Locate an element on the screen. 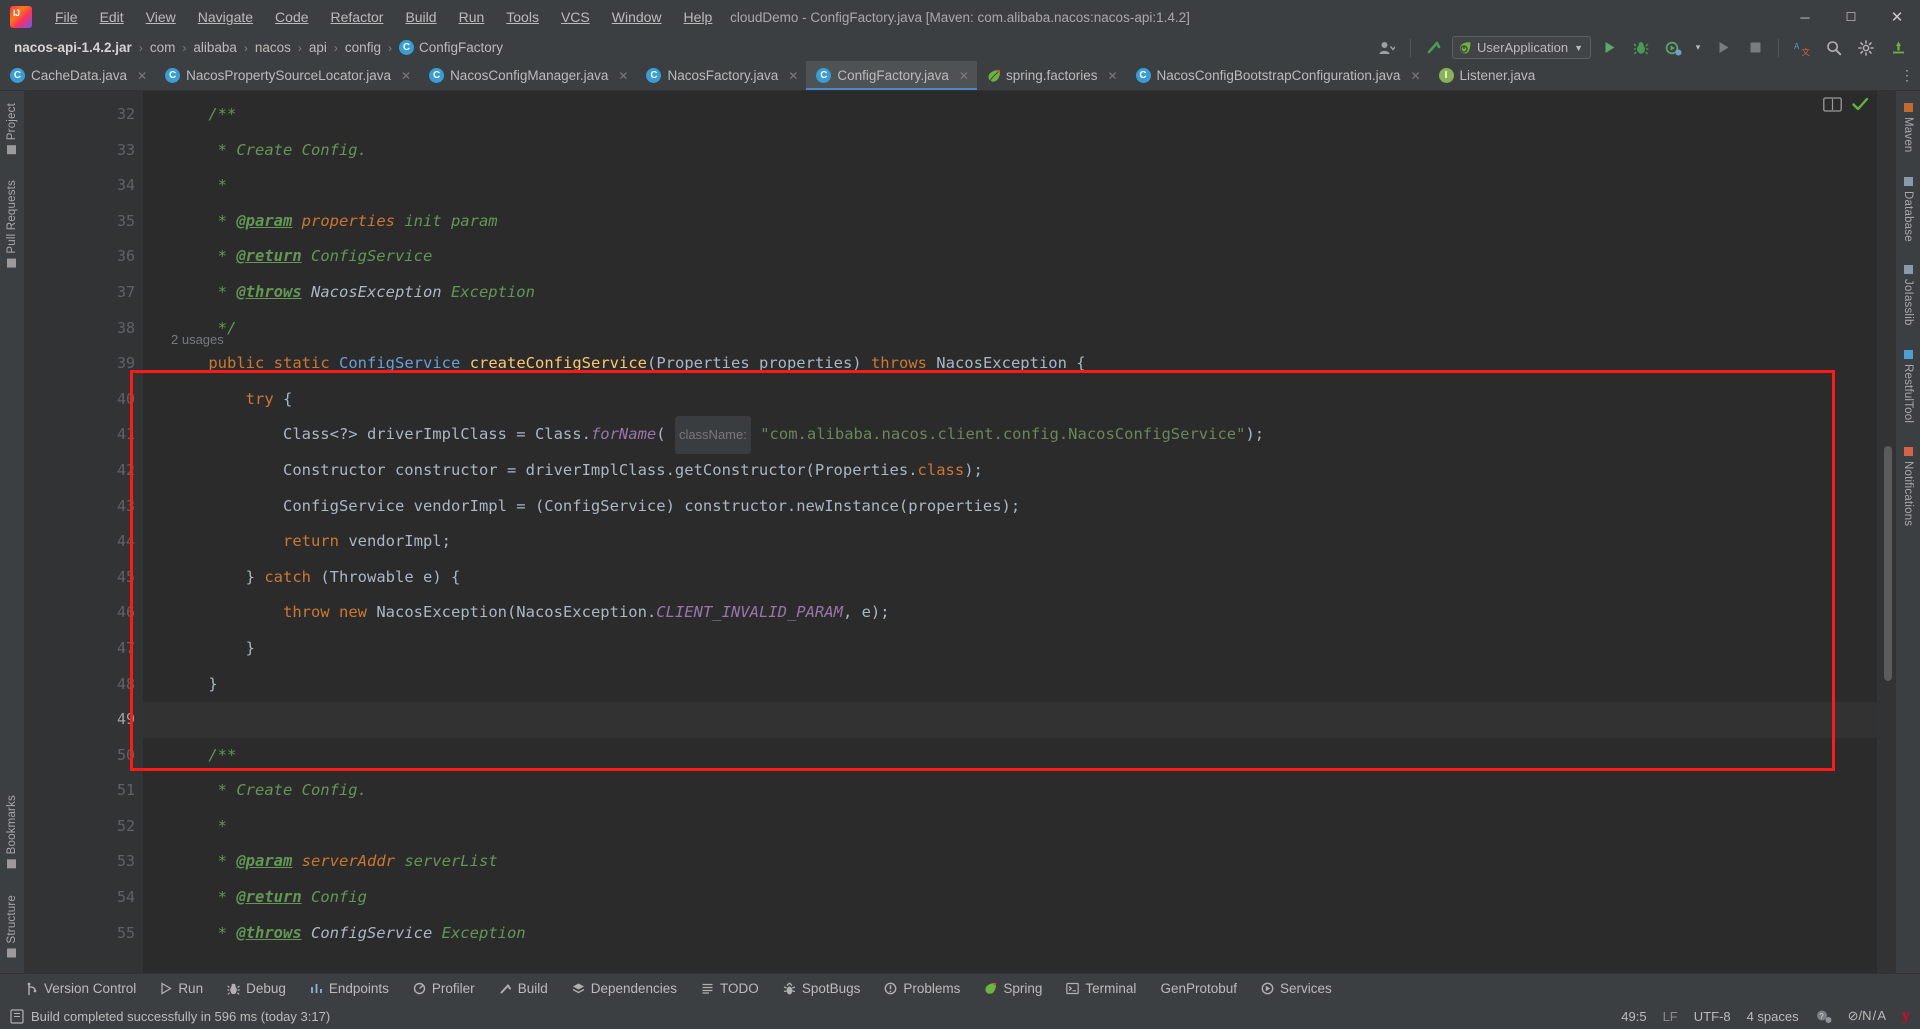 The image size is (1920, 1029). tab-nacosconfigmanager: C NacosConfigManager.java ✕ is located at coordinates (527, 75).